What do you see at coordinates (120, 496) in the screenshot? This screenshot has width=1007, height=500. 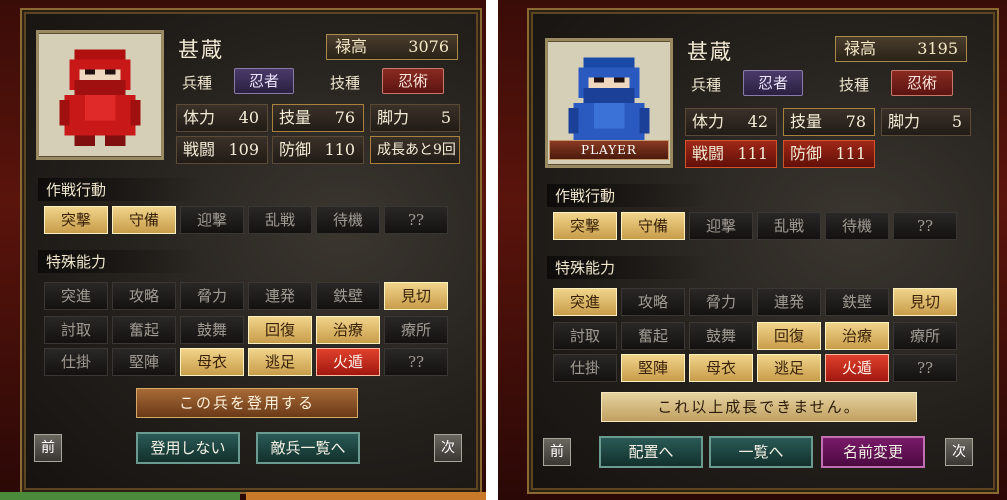 I see `footer-strip-green` at bounding box center [120, 496].